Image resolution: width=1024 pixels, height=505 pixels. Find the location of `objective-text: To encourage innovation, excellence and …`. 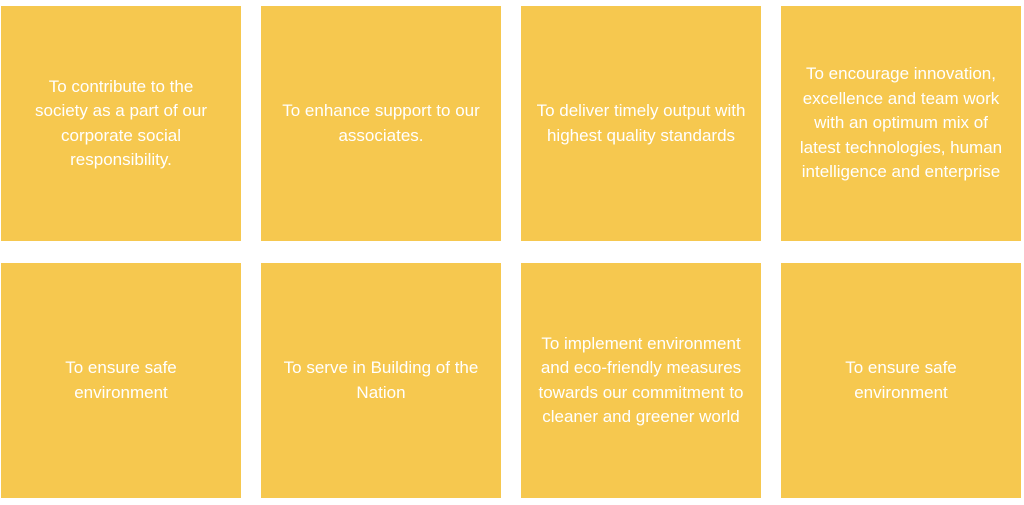

objective-text: To encourage innovation, excellence and … is located at coordinates (901, 123).